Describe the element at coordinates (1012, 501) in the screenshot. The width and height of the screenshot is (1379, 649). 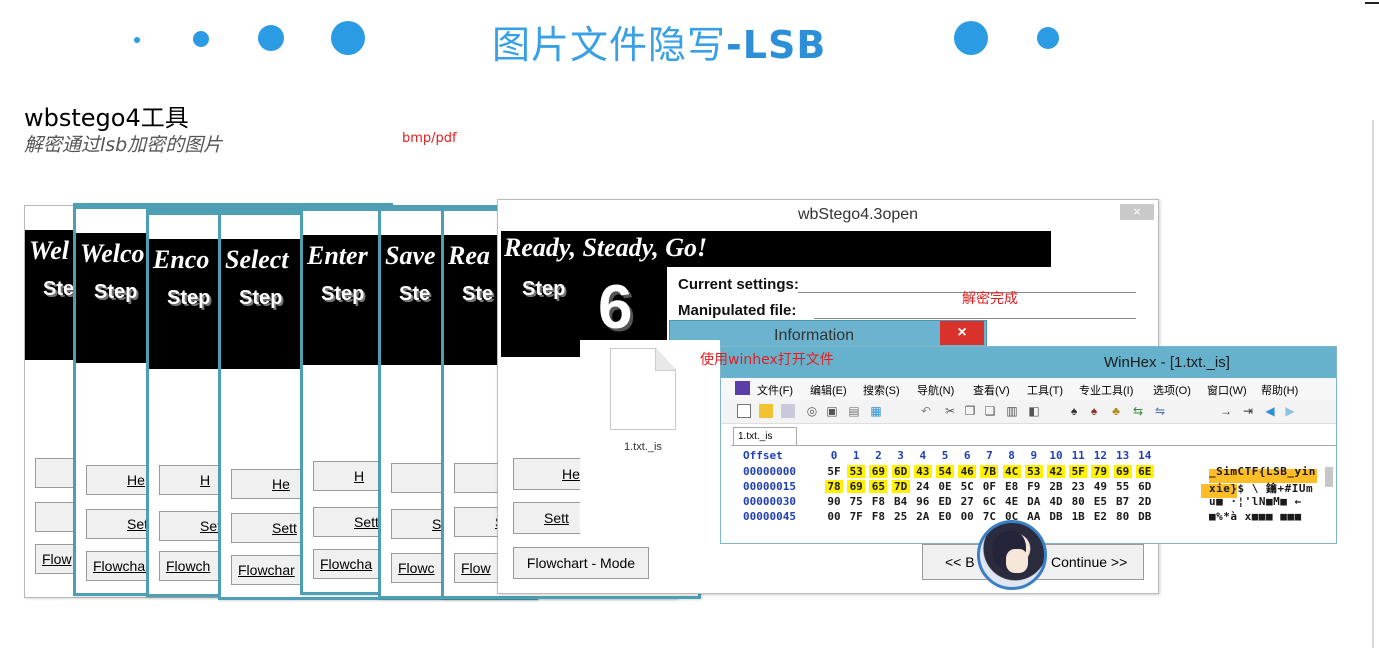
I see `hex-byte: 4E` at that location.